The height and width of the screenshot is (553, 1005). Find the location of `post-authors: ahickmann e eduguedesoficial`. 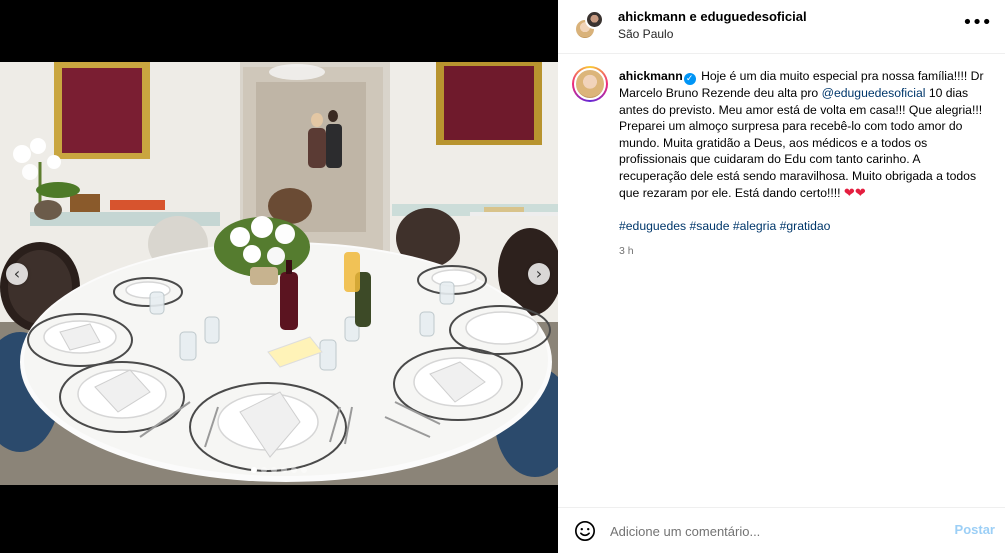

post-authors: ahickmann e eduguedesoficial is located at coordinates (712, 16).